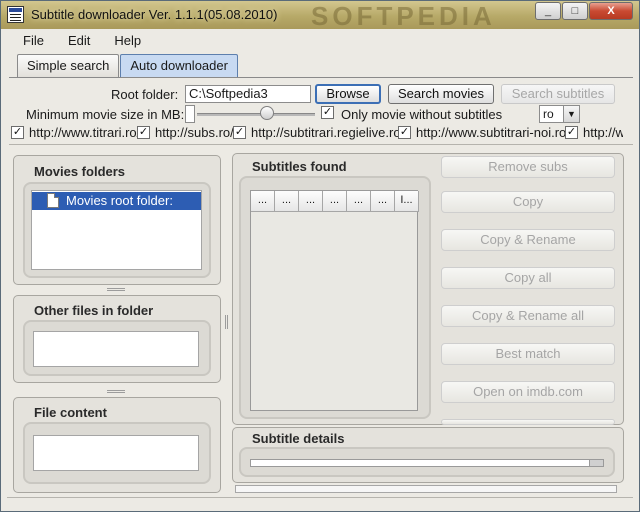  I want to click on other-files-title: Other files in folder, so click(94, 310).